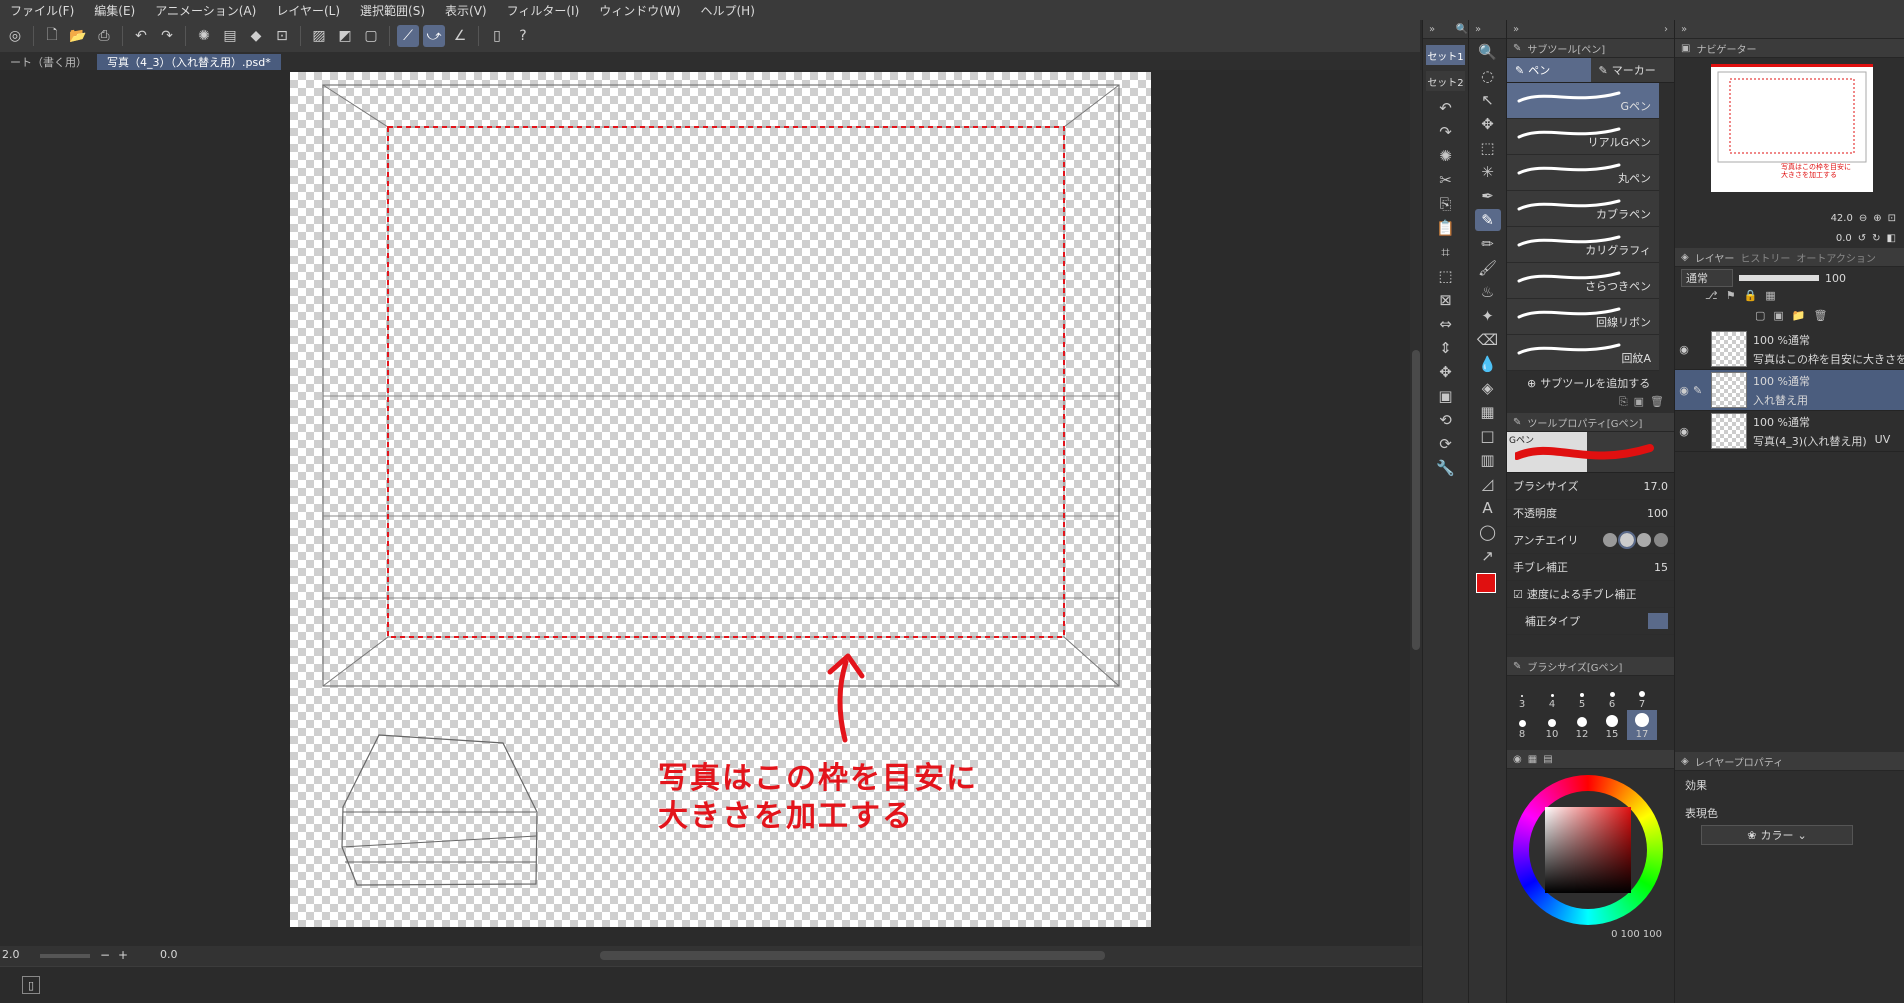 The height and width of the screenshot is (1003, 1904). Describe the element at coordinates (1760, 319) in the screenshot. I see `new-raster-layer-icon: ▢` at that location.